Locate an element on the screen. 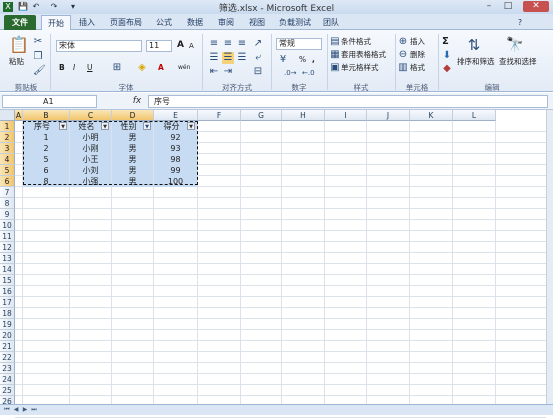  row-header: 21 is located at coordinates (7, 346).